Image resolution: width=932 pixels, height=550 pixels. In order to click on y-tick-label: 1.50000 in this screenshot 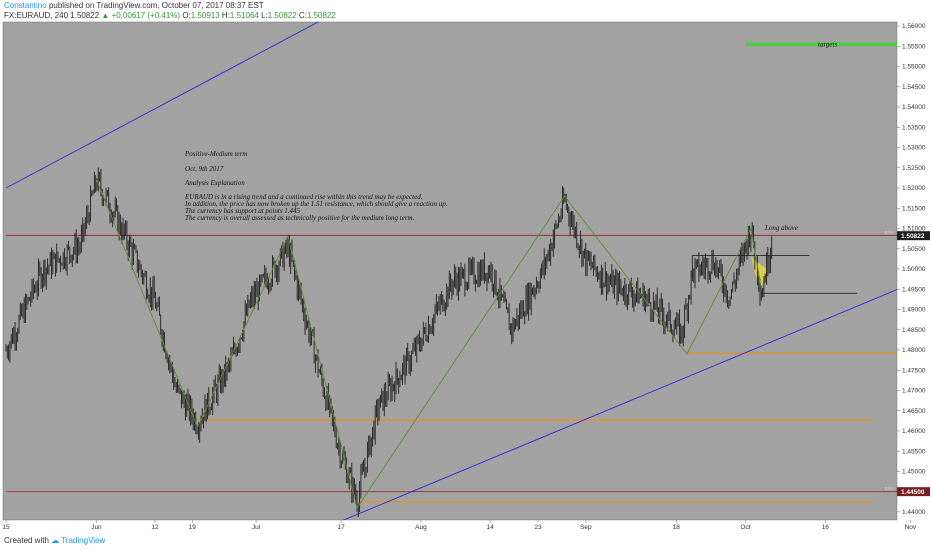, I will do `click(914, 269)`.